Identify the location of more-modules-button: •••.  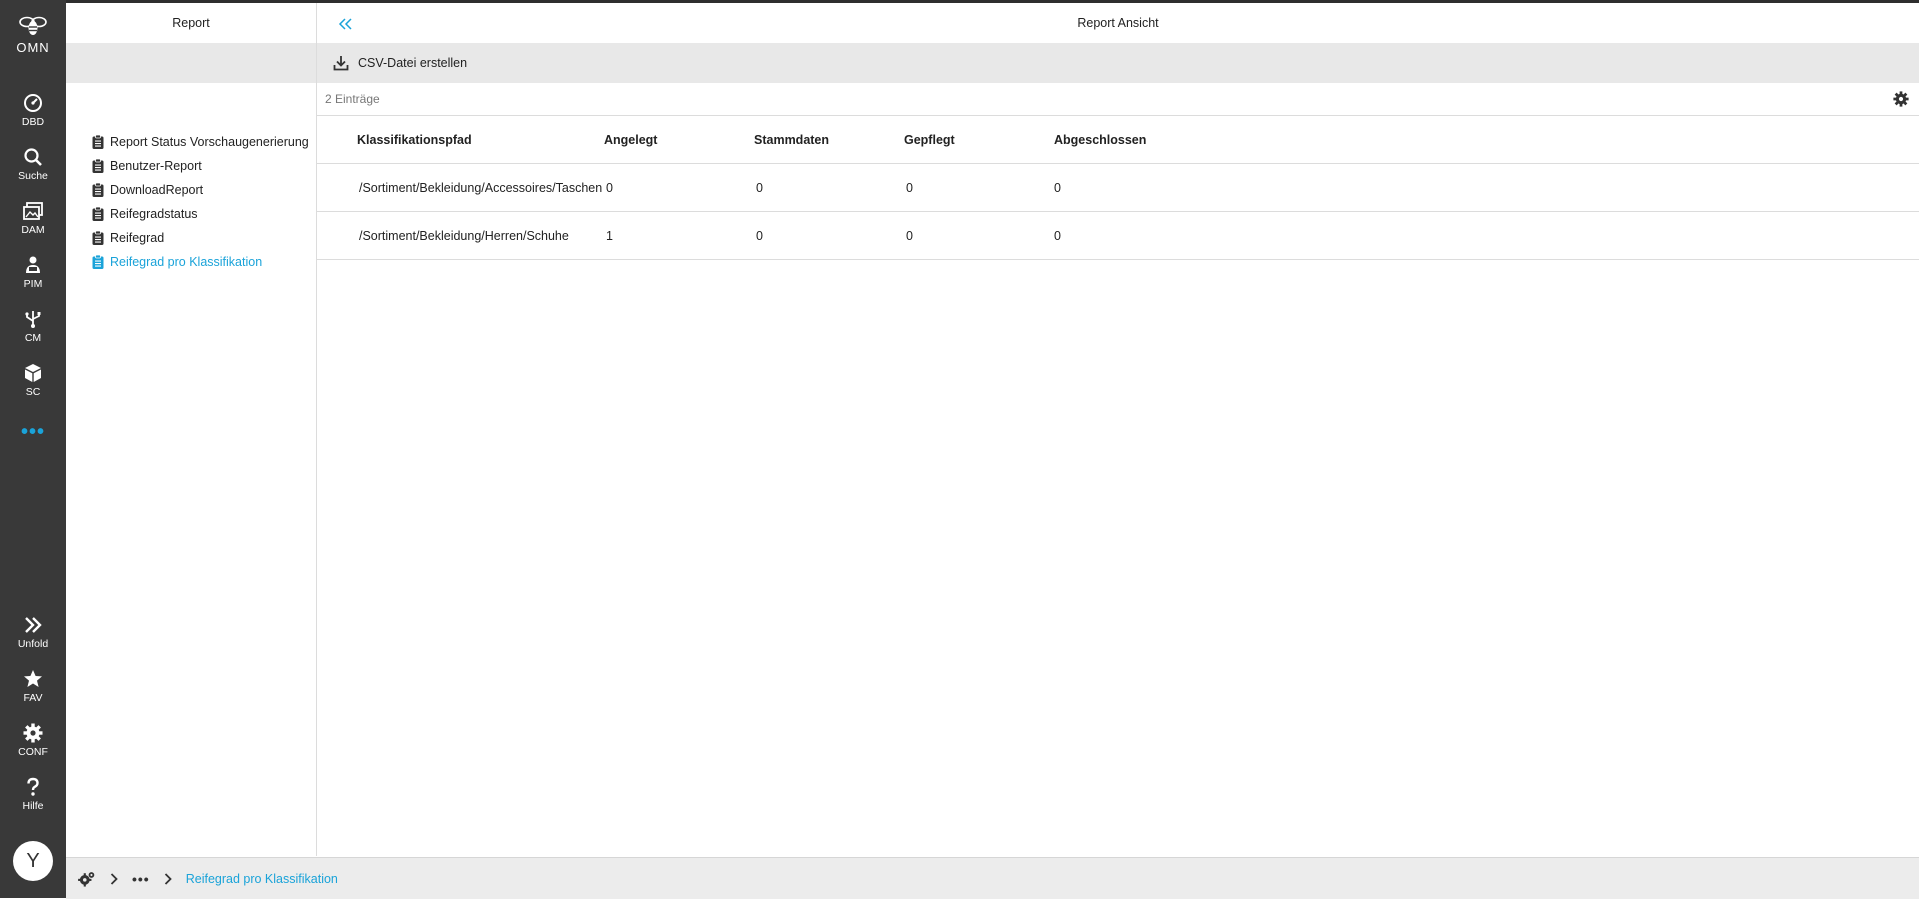
(33, 432).